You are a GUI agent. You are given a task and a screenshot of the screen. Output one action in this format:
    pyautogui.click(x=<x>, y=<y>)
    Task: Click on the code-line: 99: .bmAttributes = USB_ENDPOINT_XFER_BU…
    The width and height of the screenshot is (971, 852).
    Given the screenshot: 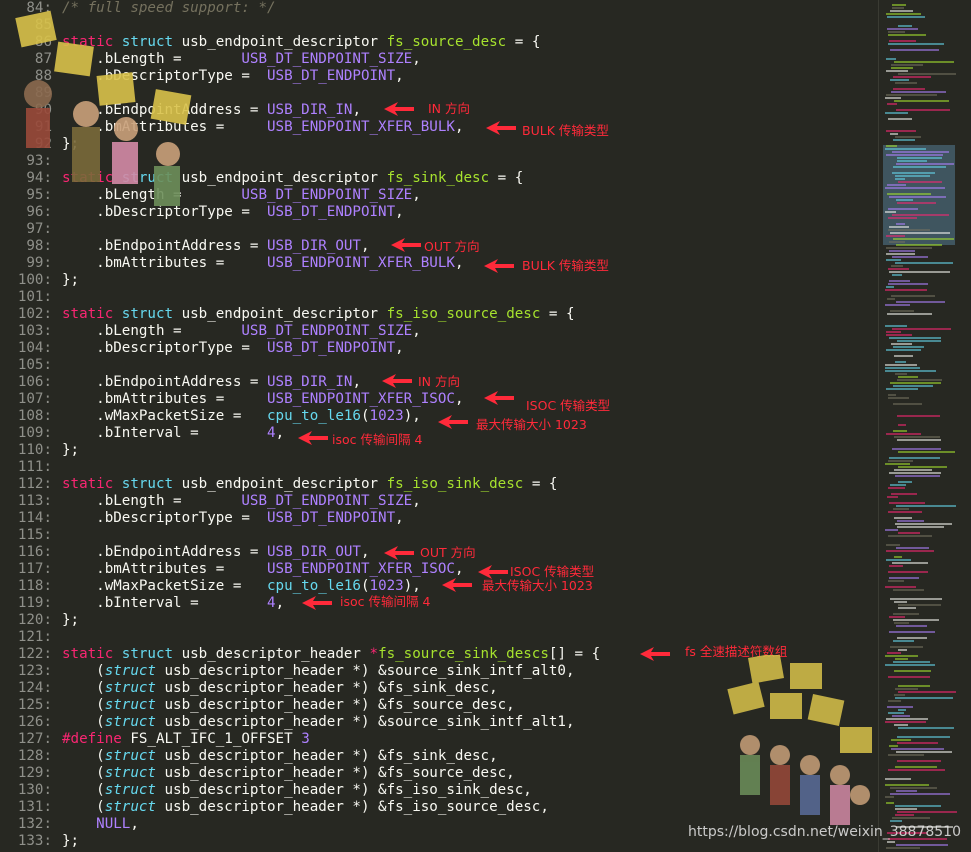 What is the action you would take?
    pyautogui.click(x=439, y=263)
    